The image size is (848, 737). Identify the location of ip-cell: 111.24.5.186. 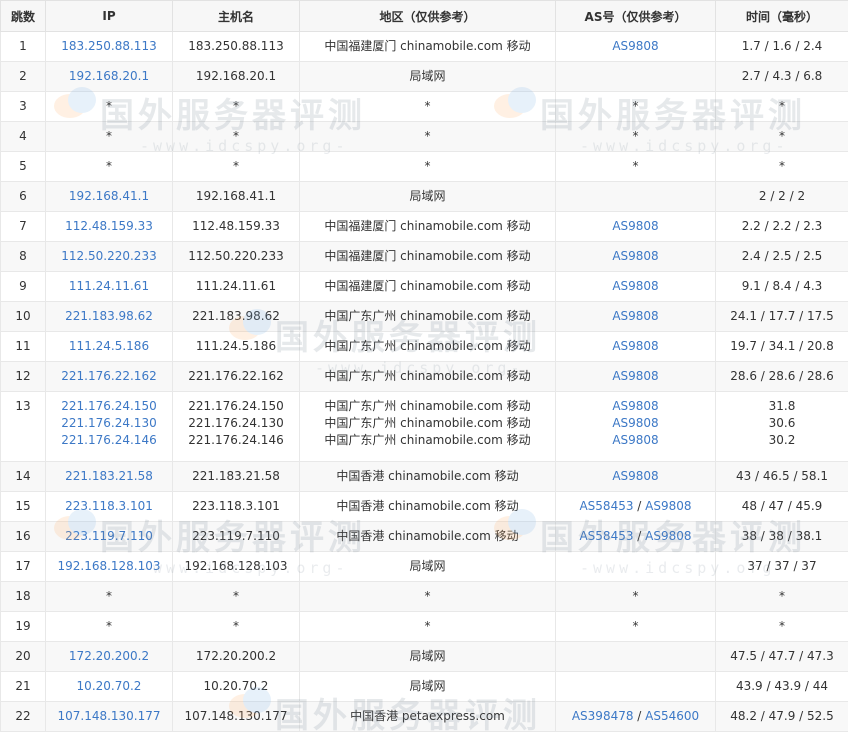
(109, 347).